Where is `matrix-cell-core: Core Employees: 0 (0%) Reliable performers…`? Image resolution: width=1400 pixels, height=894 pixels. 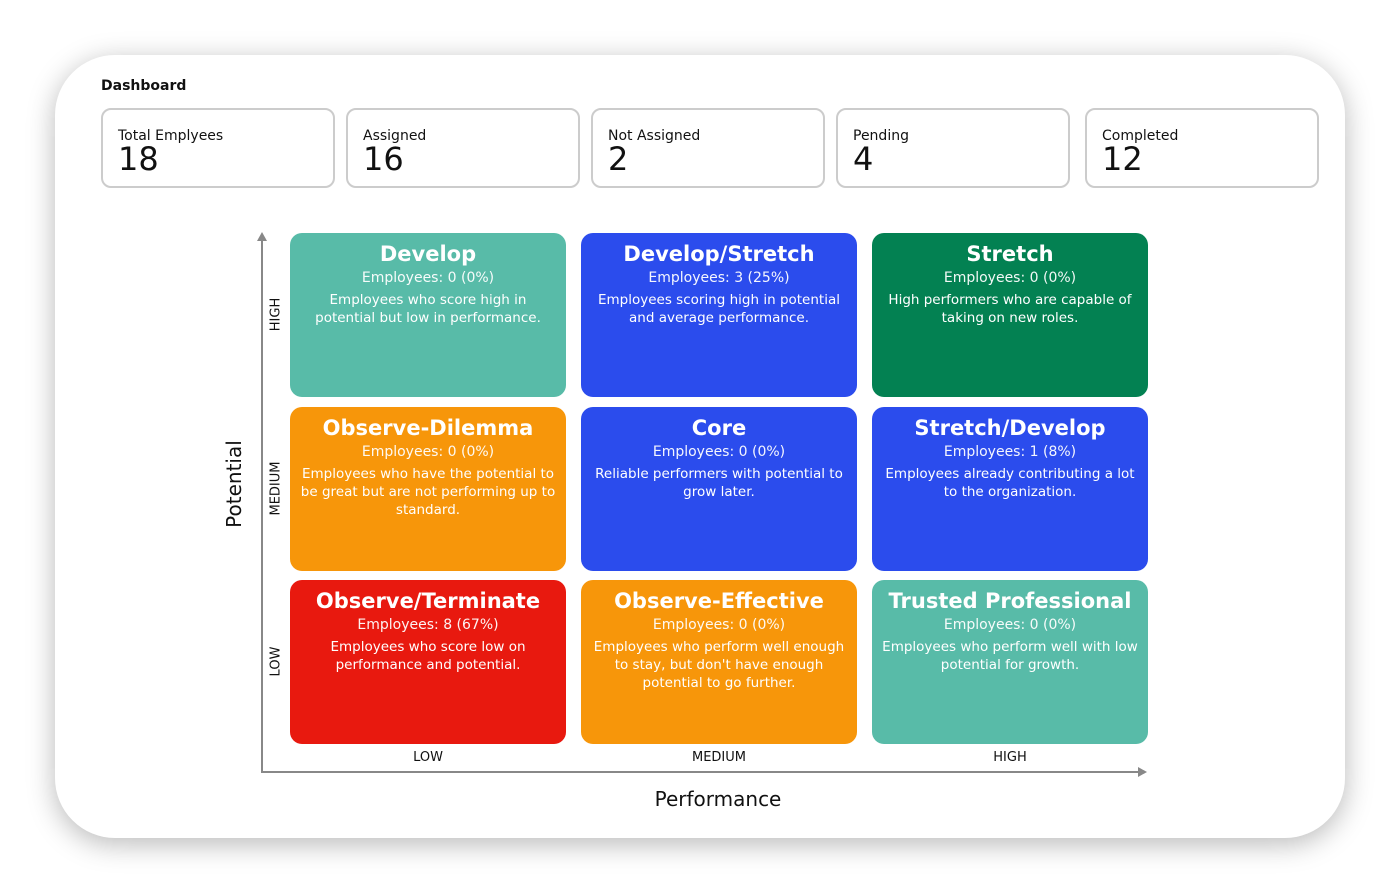
matrix-cell-core: Core Employees: 0 (0%) Reliable performers… is located at coordinates (719, 489).